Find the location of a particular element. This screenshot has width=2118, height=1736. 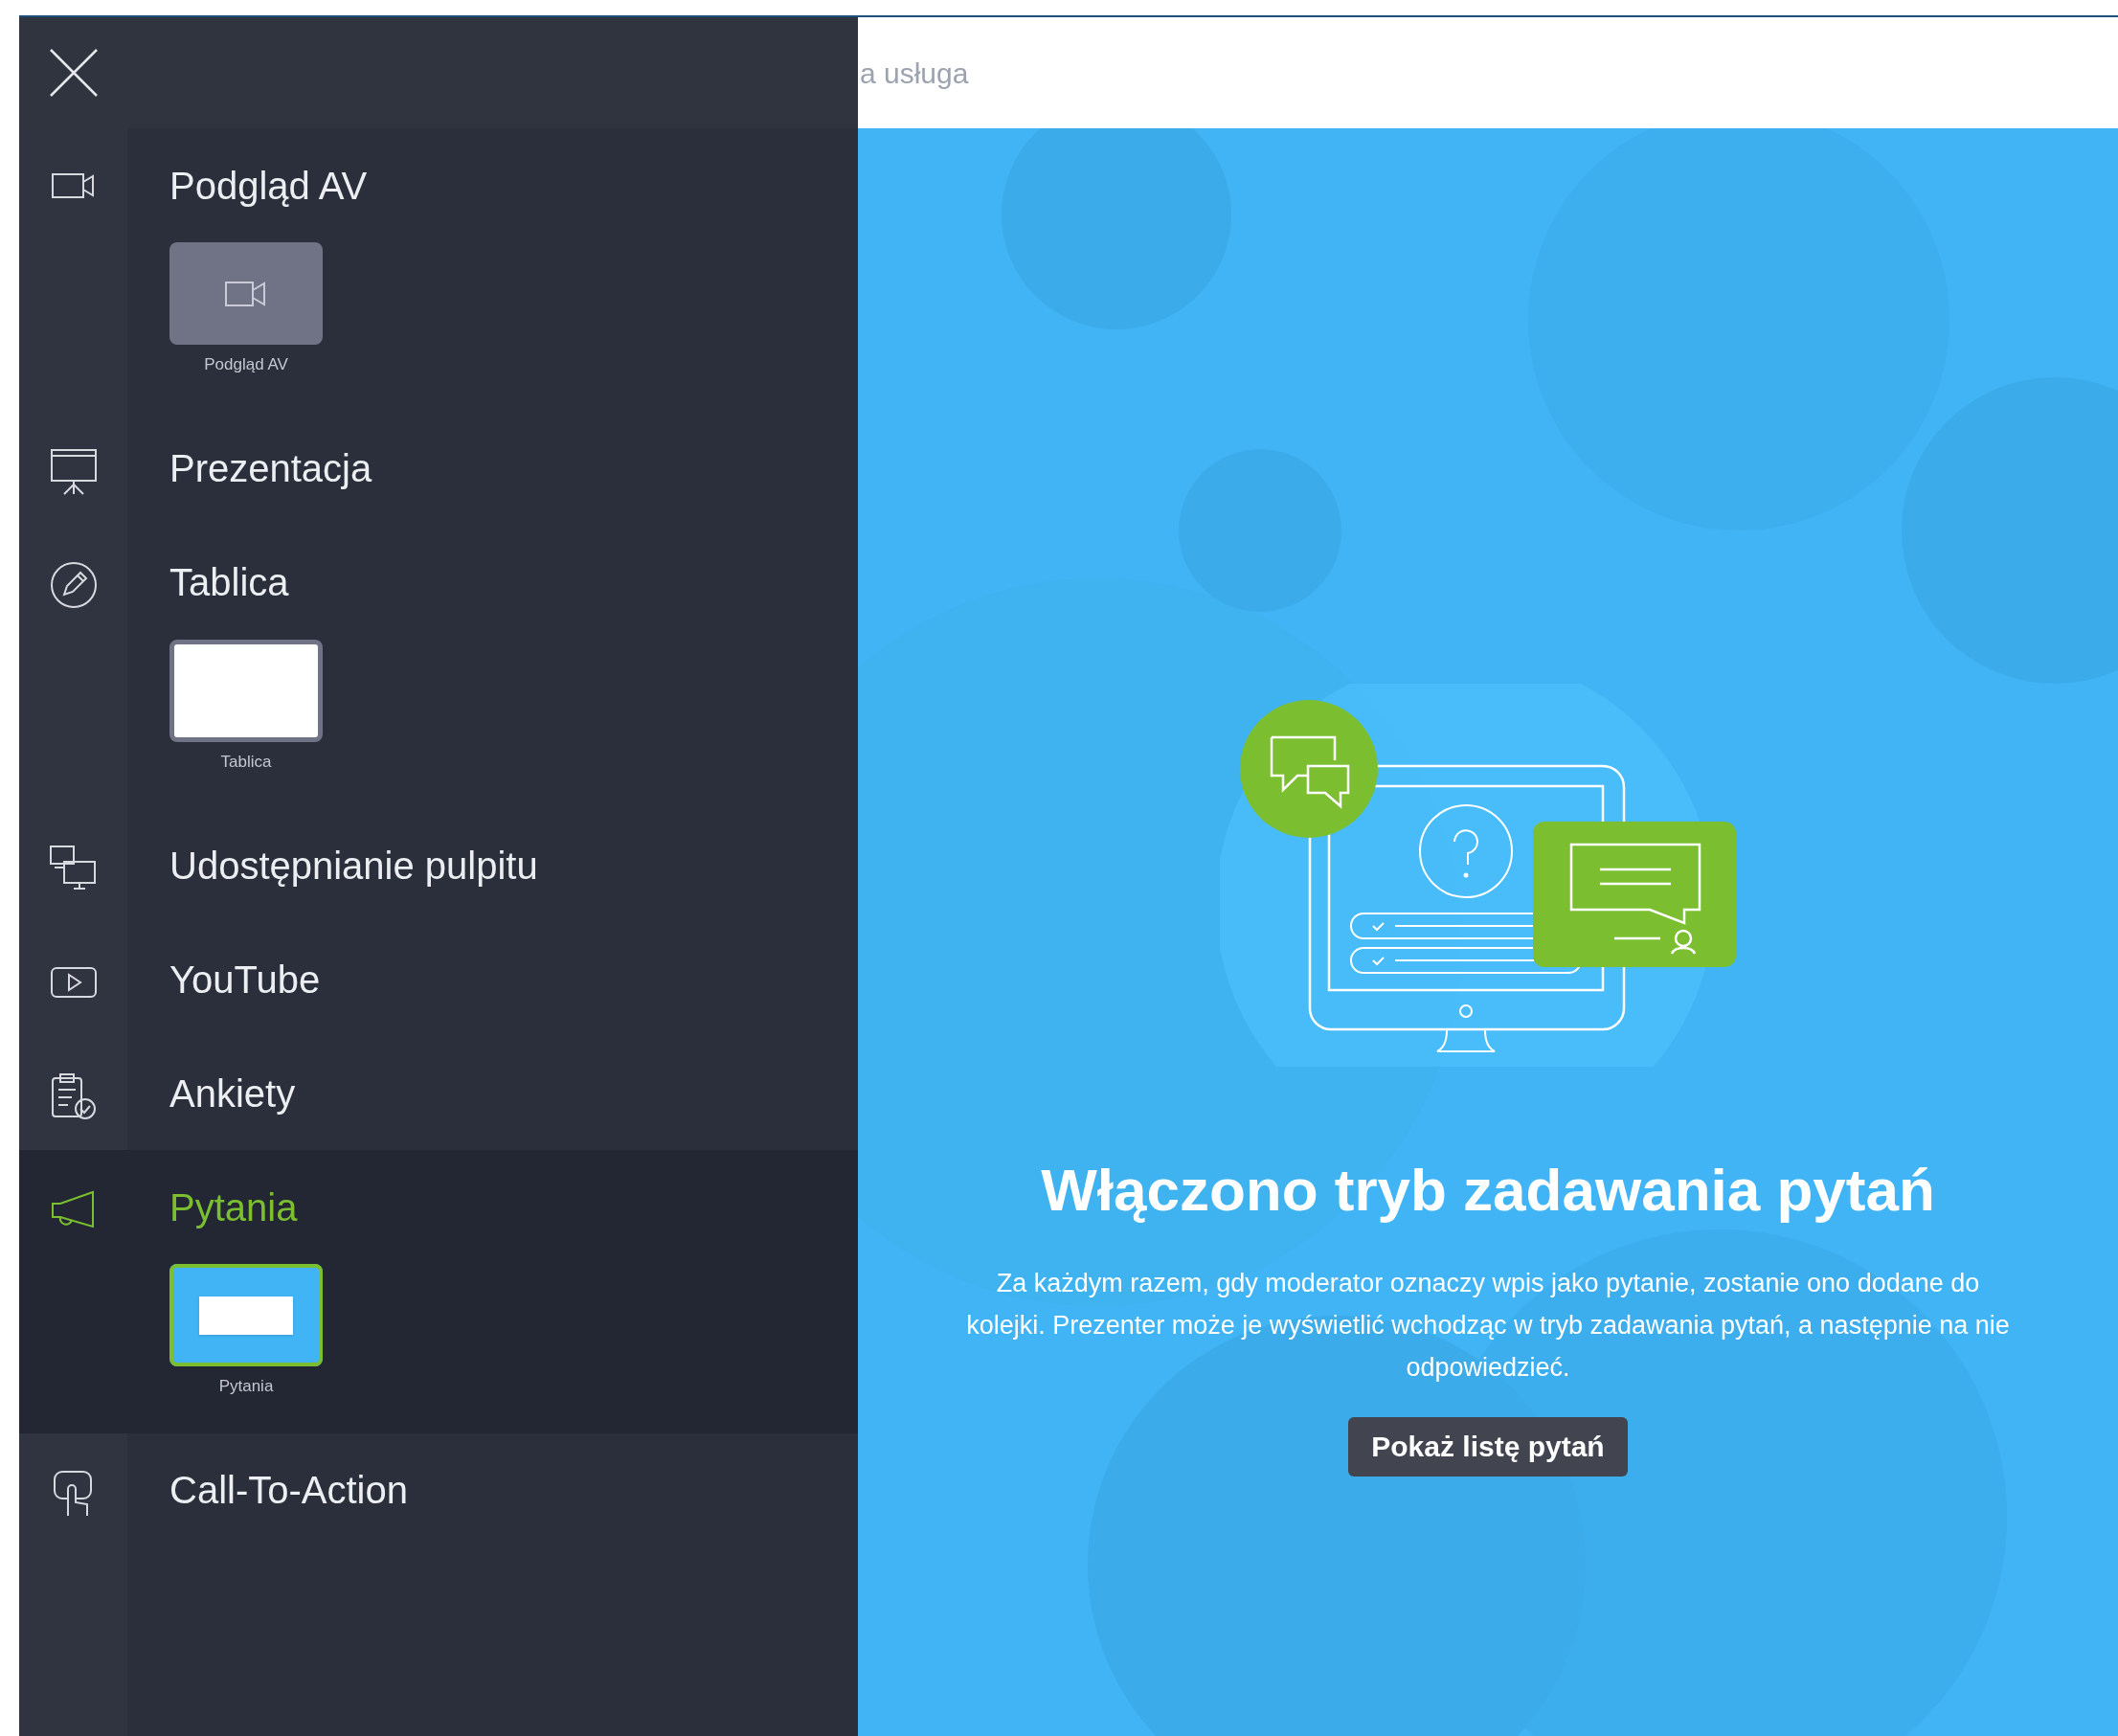

screens-icon is located at coordinates (73, 867).